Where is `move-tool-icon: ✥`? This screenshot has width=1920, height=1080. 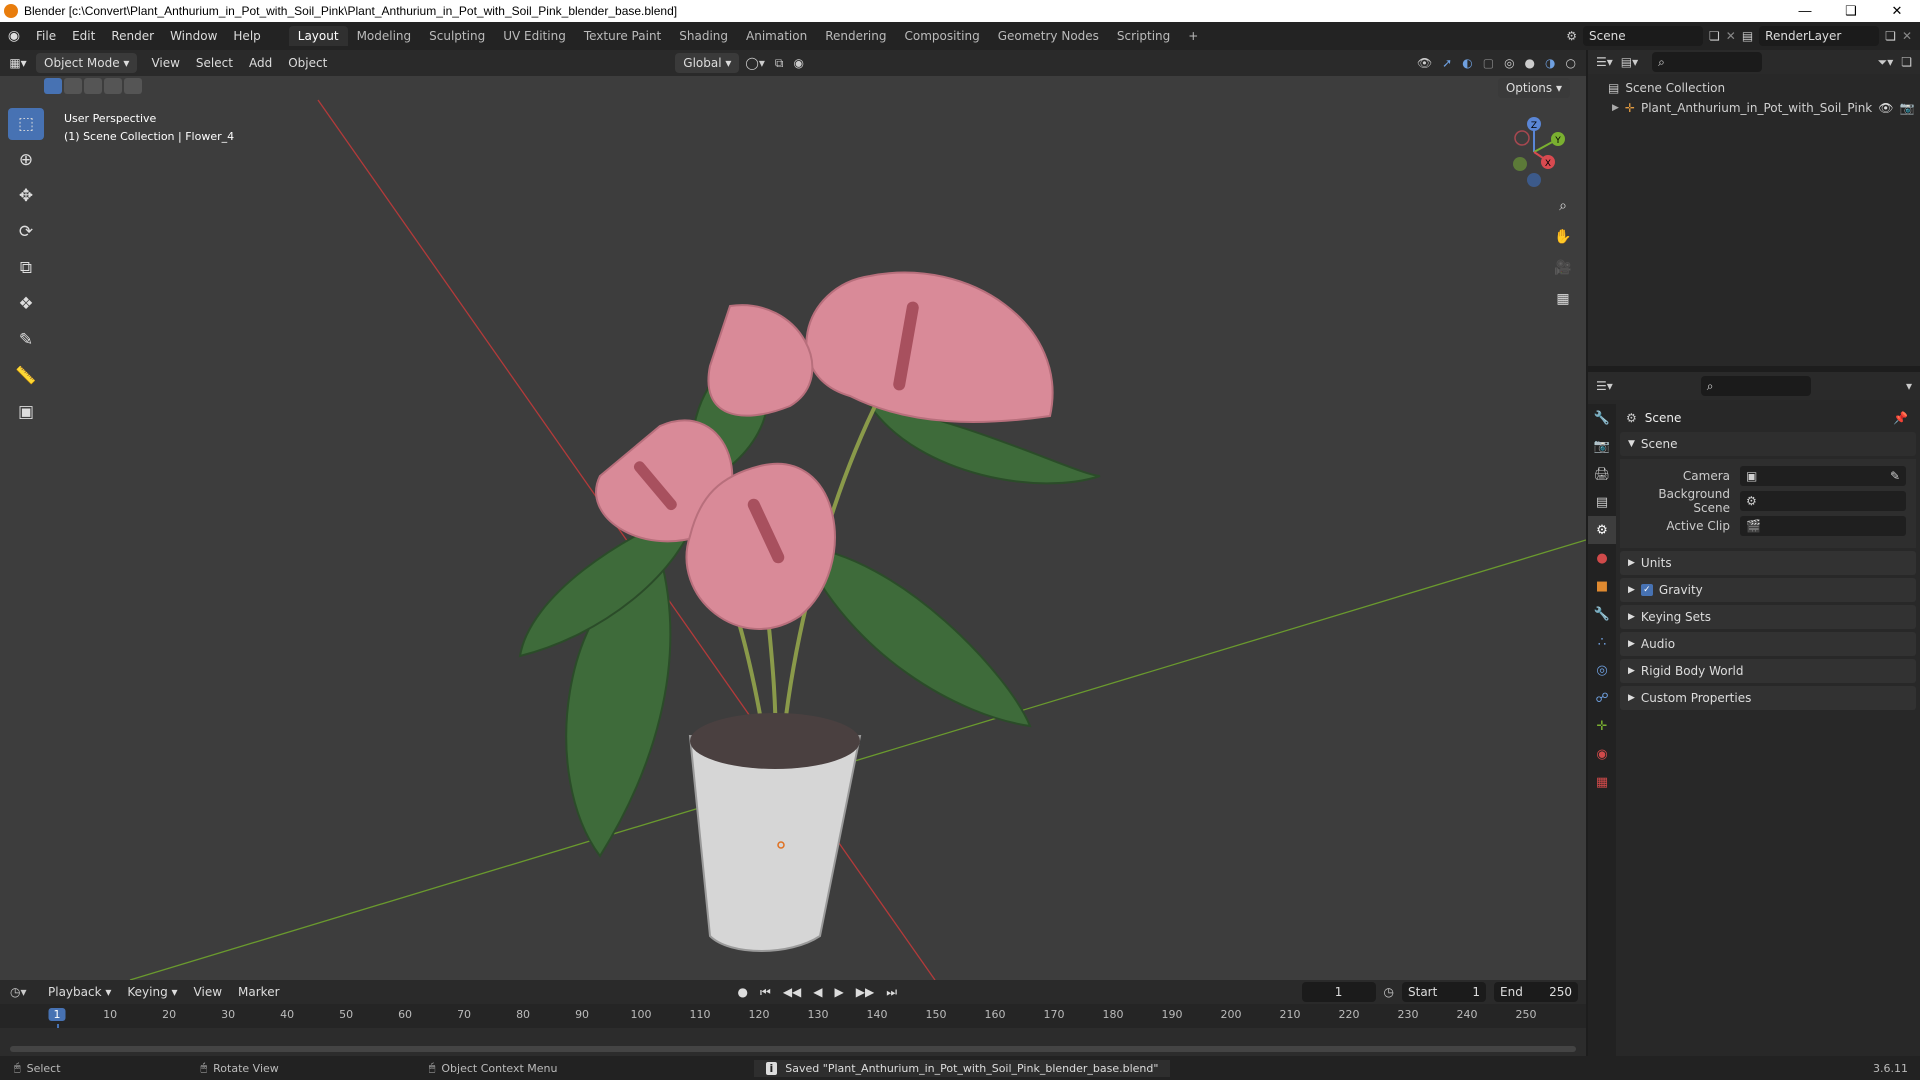
move-tool-icon: ✥ is located at coordinates (26, 196).